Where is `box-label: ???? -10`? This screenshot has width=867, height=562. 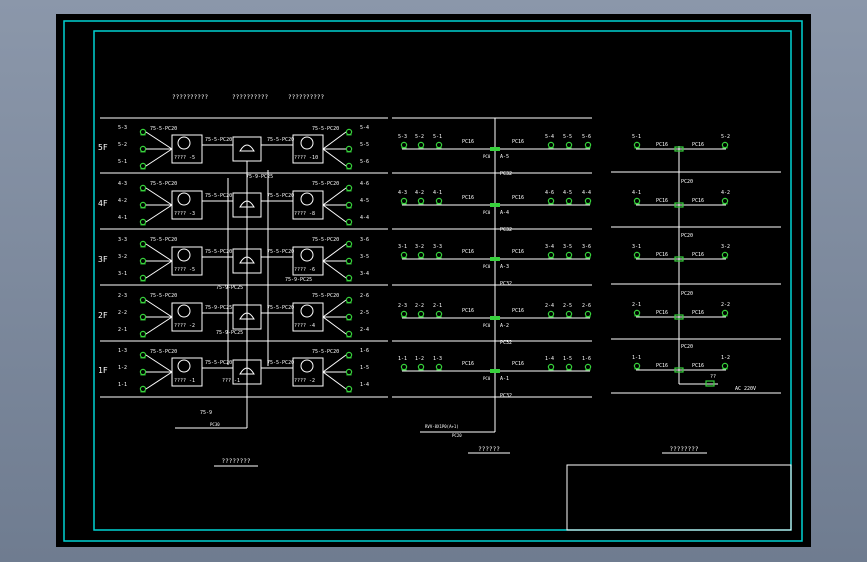
box-label: ???? -10 is located at coordinates (306, 158).